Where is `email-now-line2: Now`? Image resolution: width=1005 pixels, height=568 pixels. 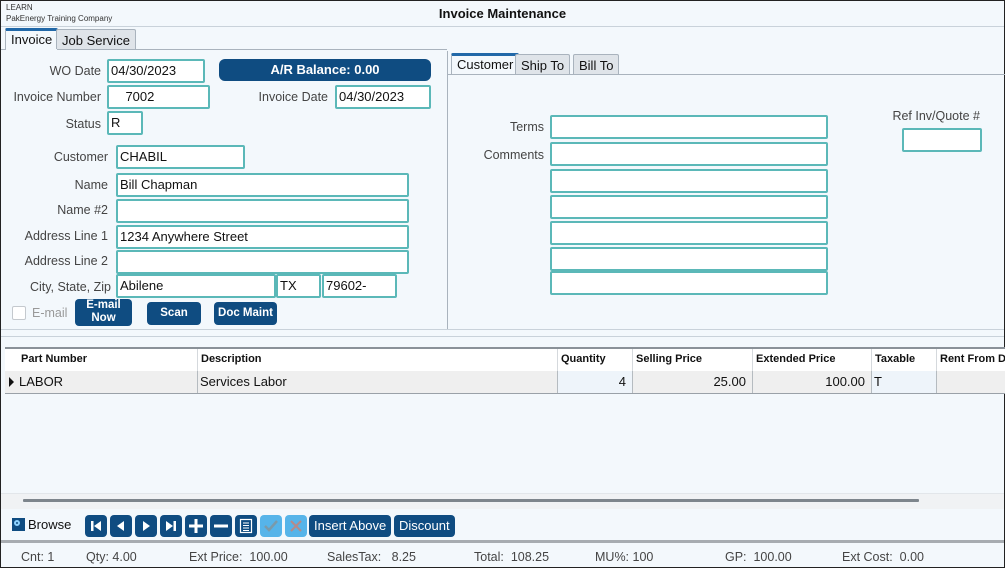
email-now-line2: Now is located at coordinates (103, 318).